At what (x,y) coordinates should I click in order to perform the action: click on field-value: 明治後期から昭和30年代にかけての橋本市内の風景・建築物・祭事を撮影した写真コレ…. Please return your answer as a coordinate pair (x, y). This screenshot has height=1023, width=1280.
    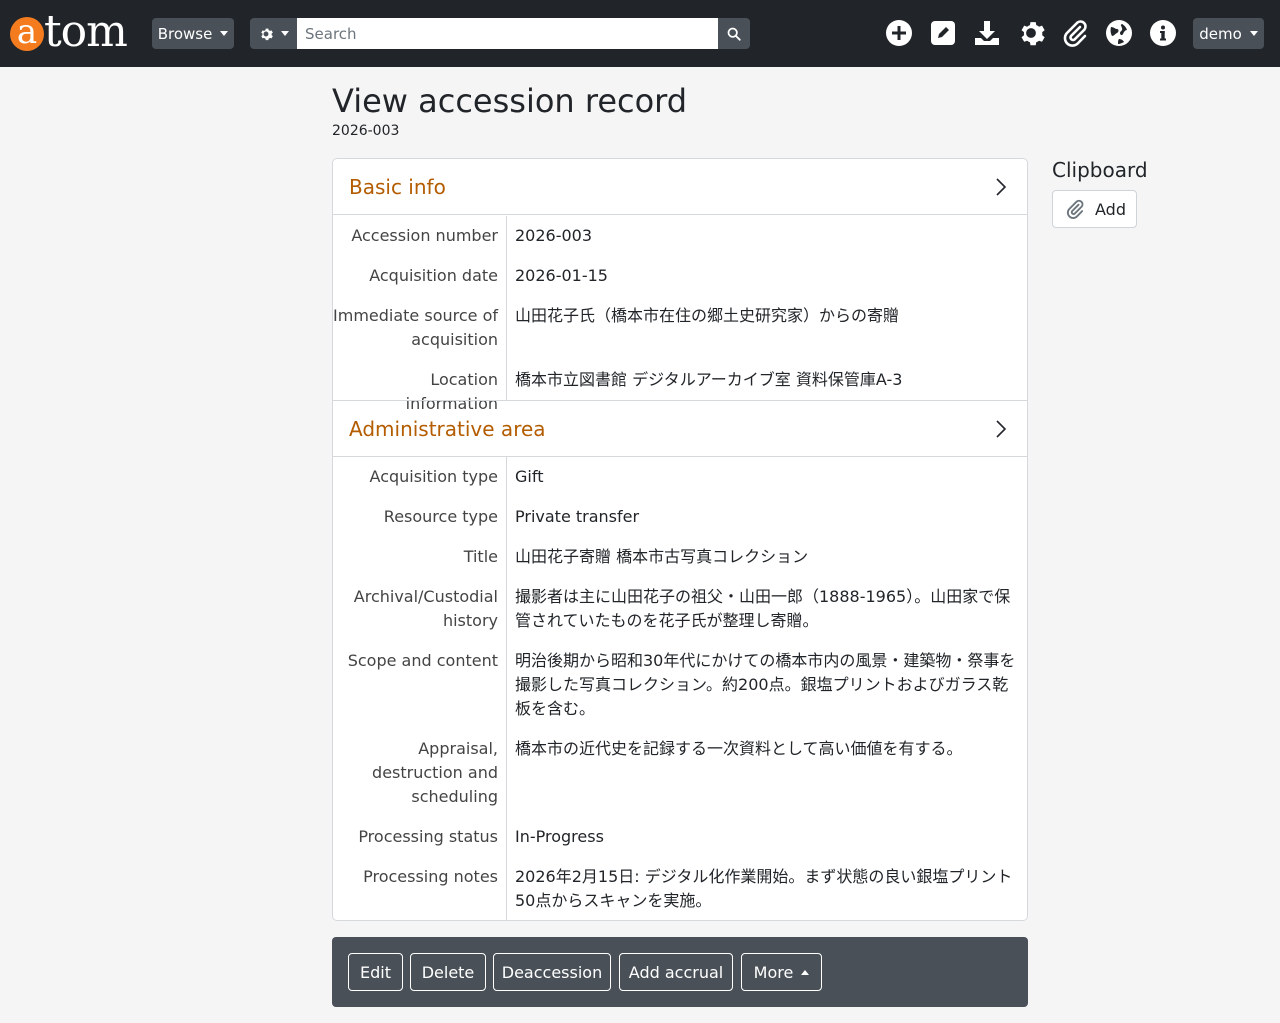
    Looking at the image, I should click on (765, 684).